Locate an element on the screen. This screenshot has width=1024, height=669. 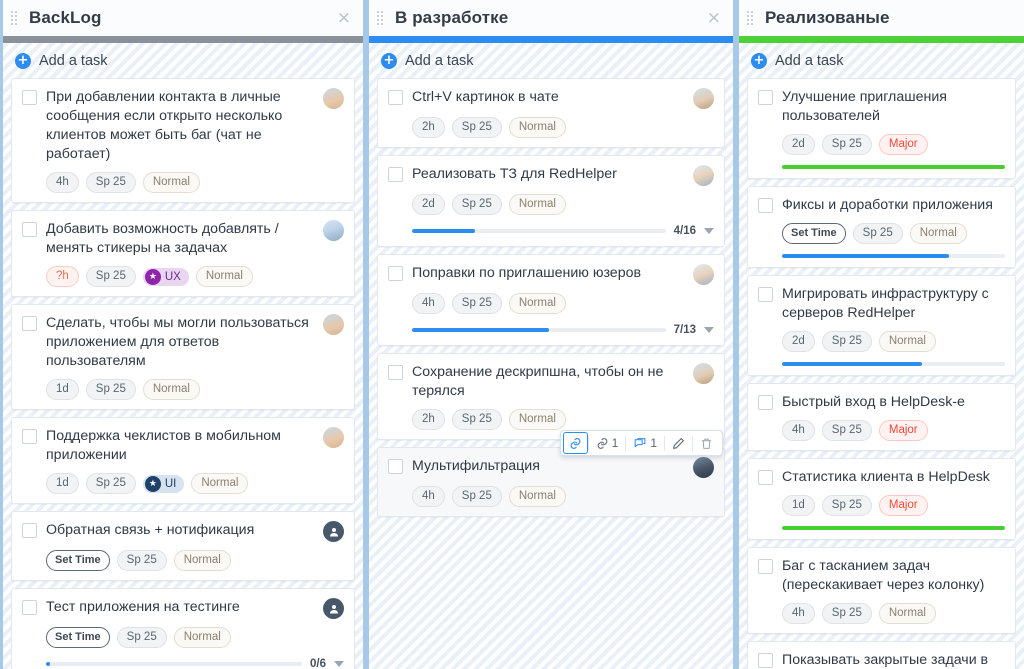
task-card: Мультифильтрация 4h Sp 25 Normal is located at coordinates (551, 482).